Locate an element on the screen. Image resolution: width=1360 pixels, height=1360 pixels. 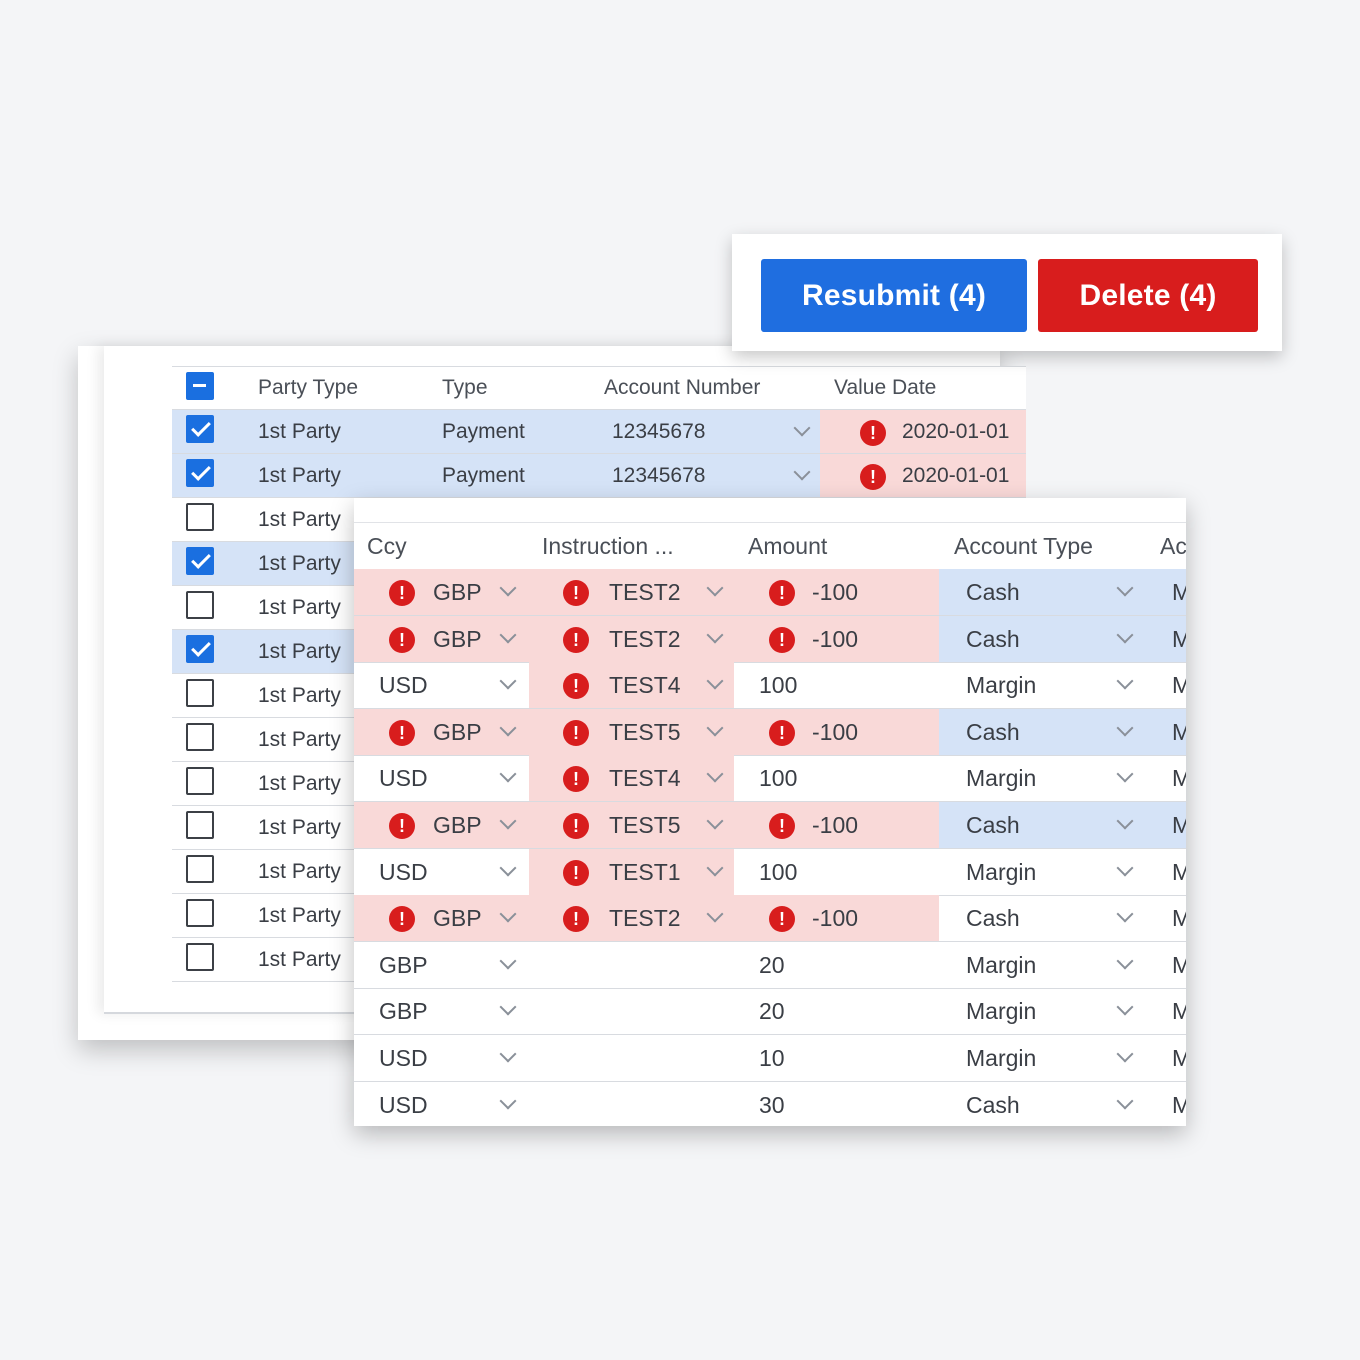
account-number-cell: 12345678 is located at coordinates (658, 431).